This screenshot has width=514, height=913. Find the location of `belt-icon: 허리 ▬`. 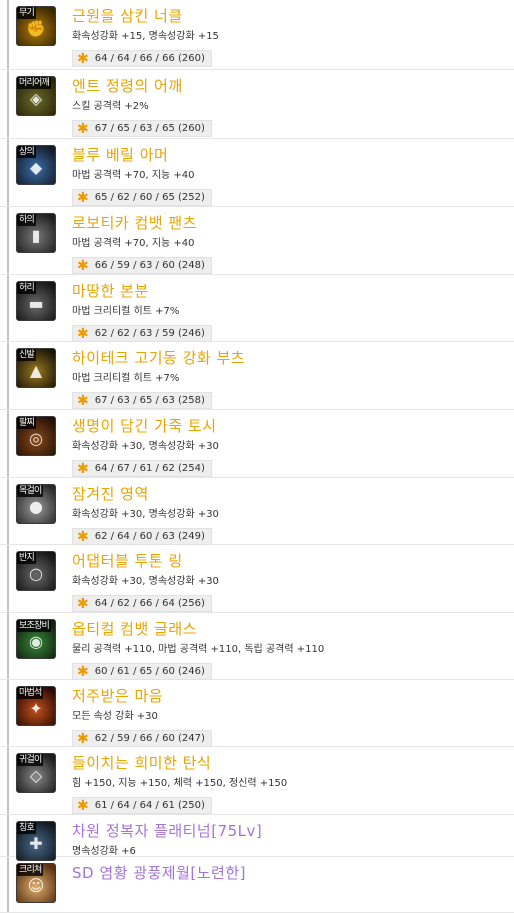

belt-icon: 허리 ▬ is located at coordinates (36, 301).